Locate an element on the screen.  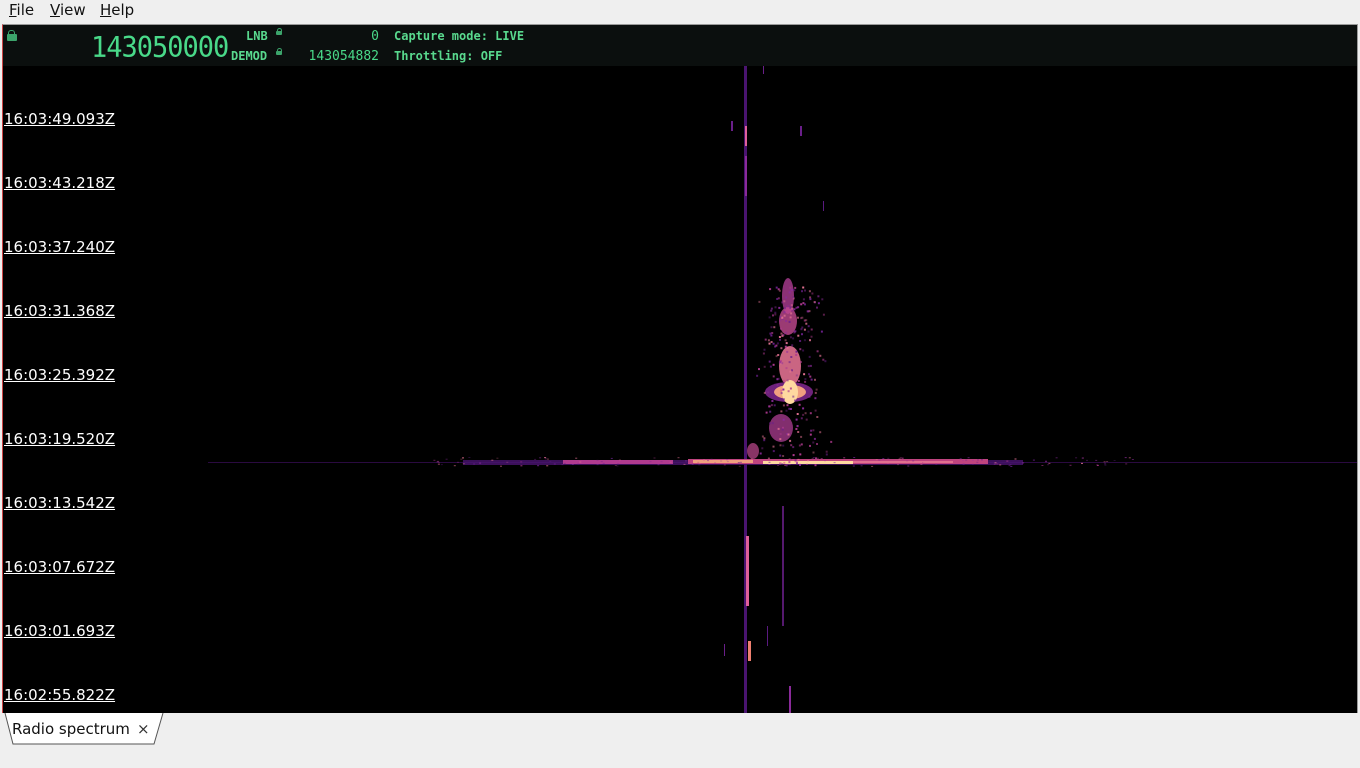
menu-help: Help is located at coordinates (117, 10).